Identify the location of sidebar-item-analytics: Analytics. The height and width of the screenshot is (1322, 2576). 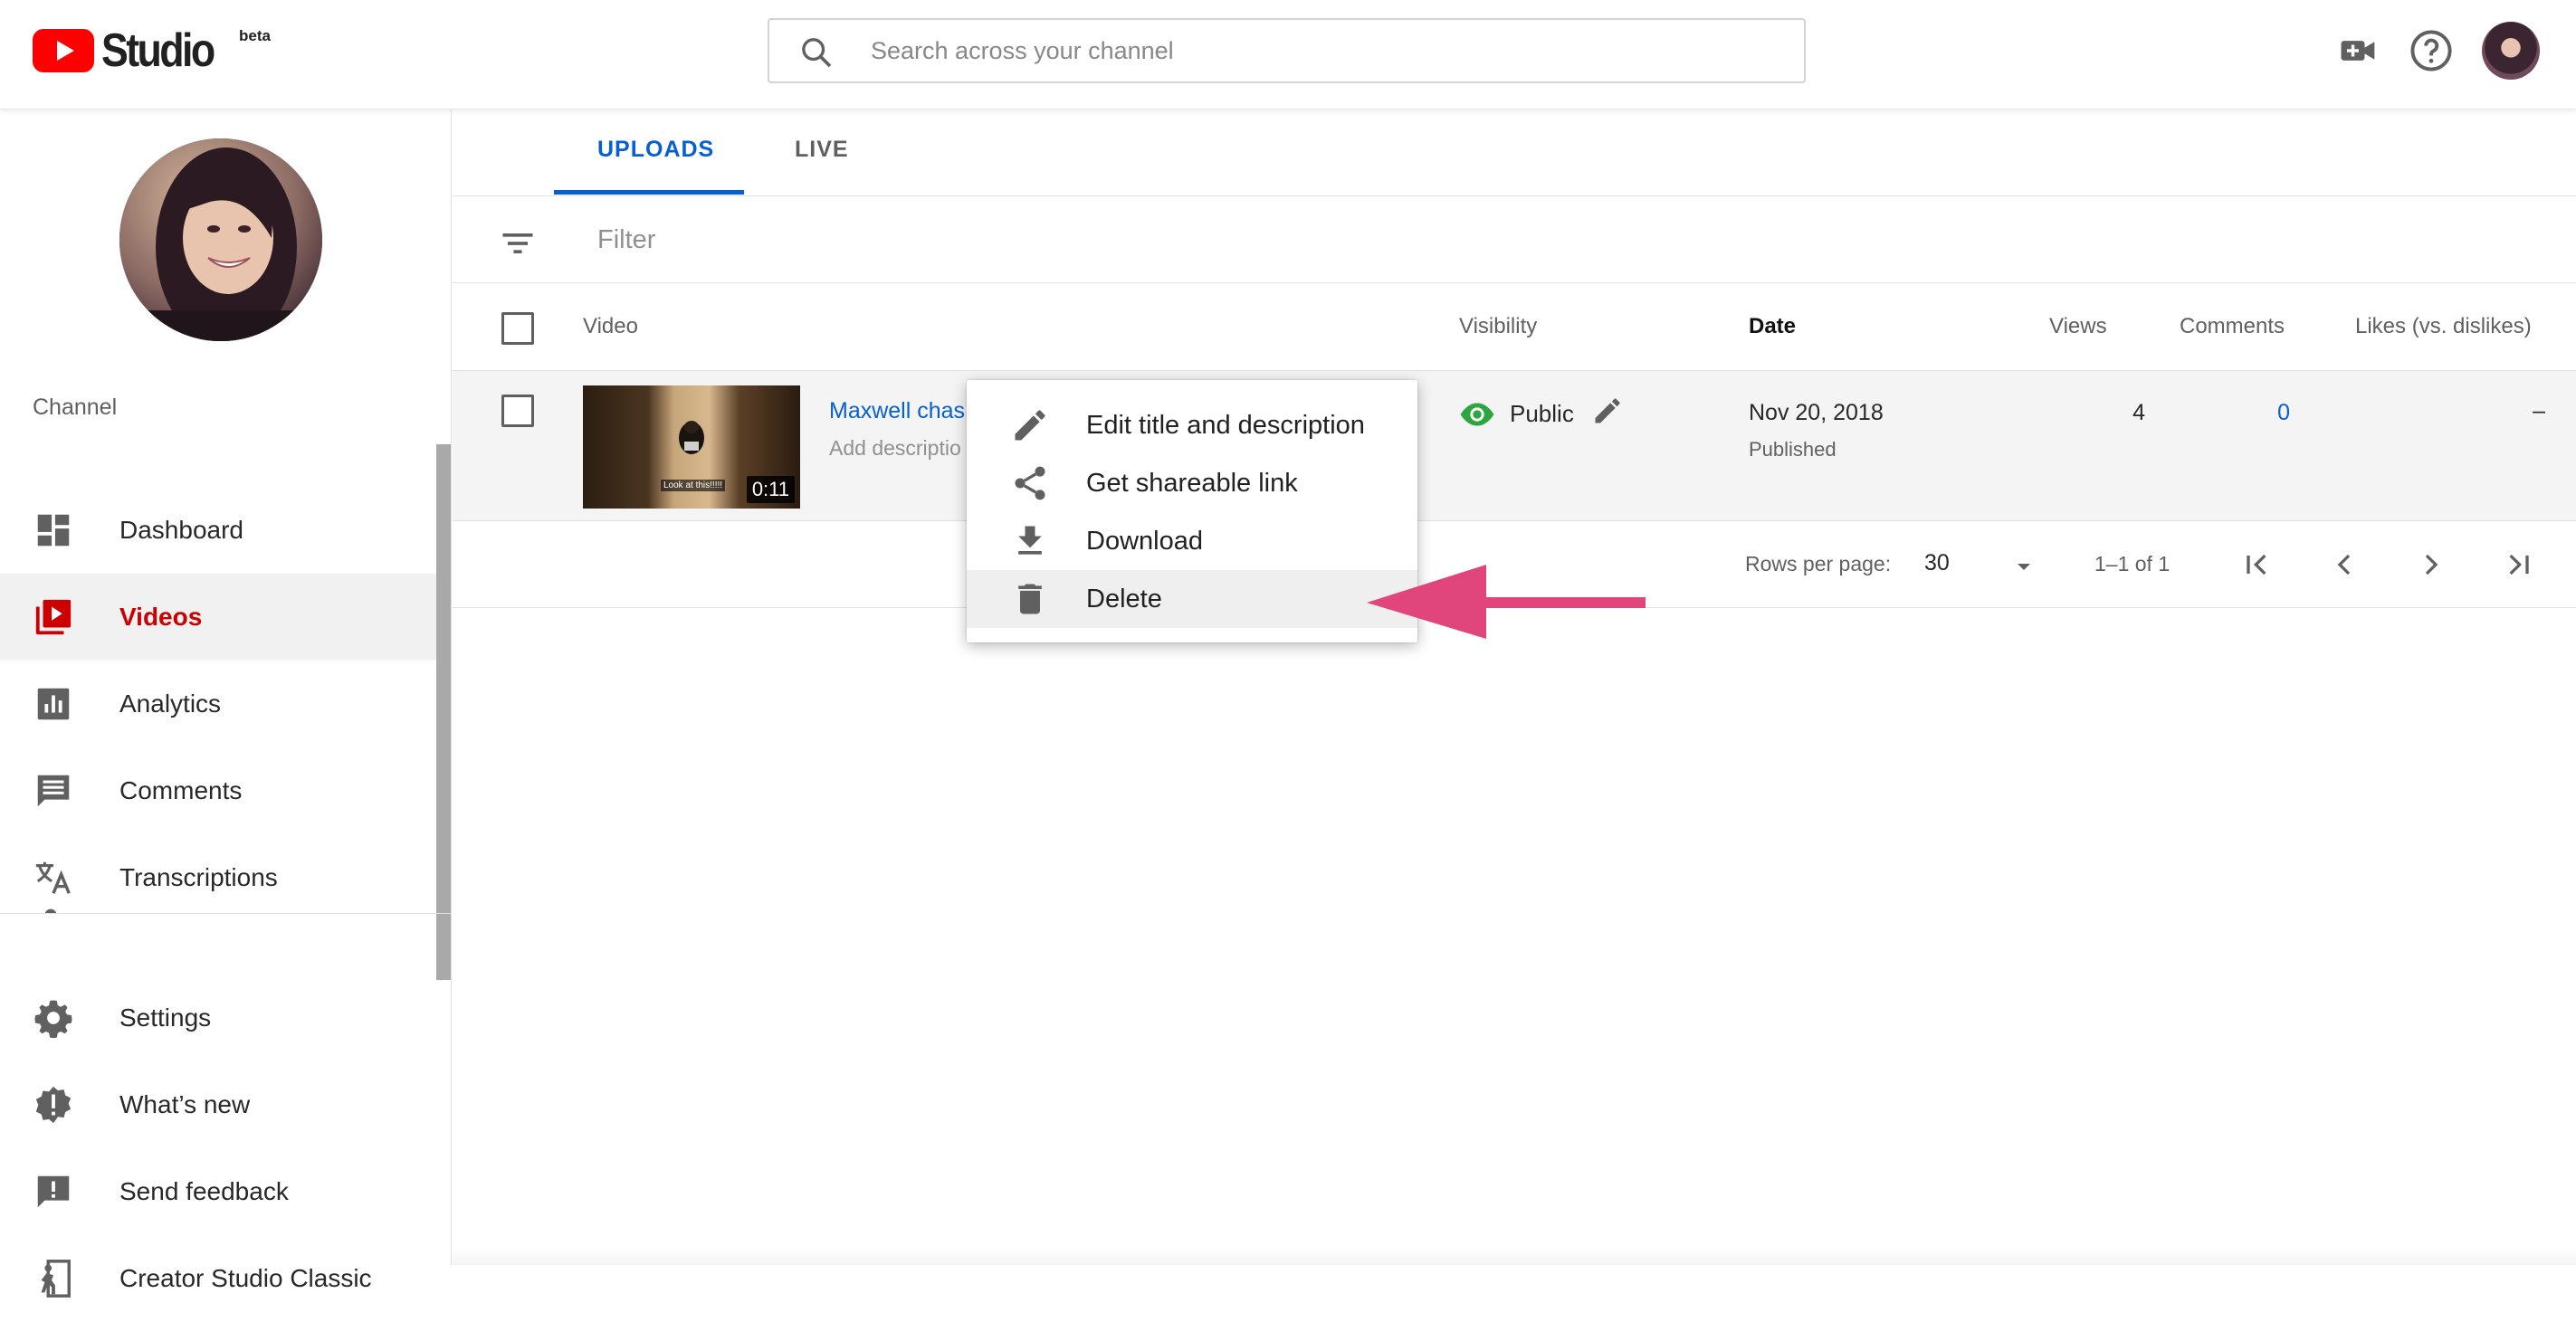
(222, 704).